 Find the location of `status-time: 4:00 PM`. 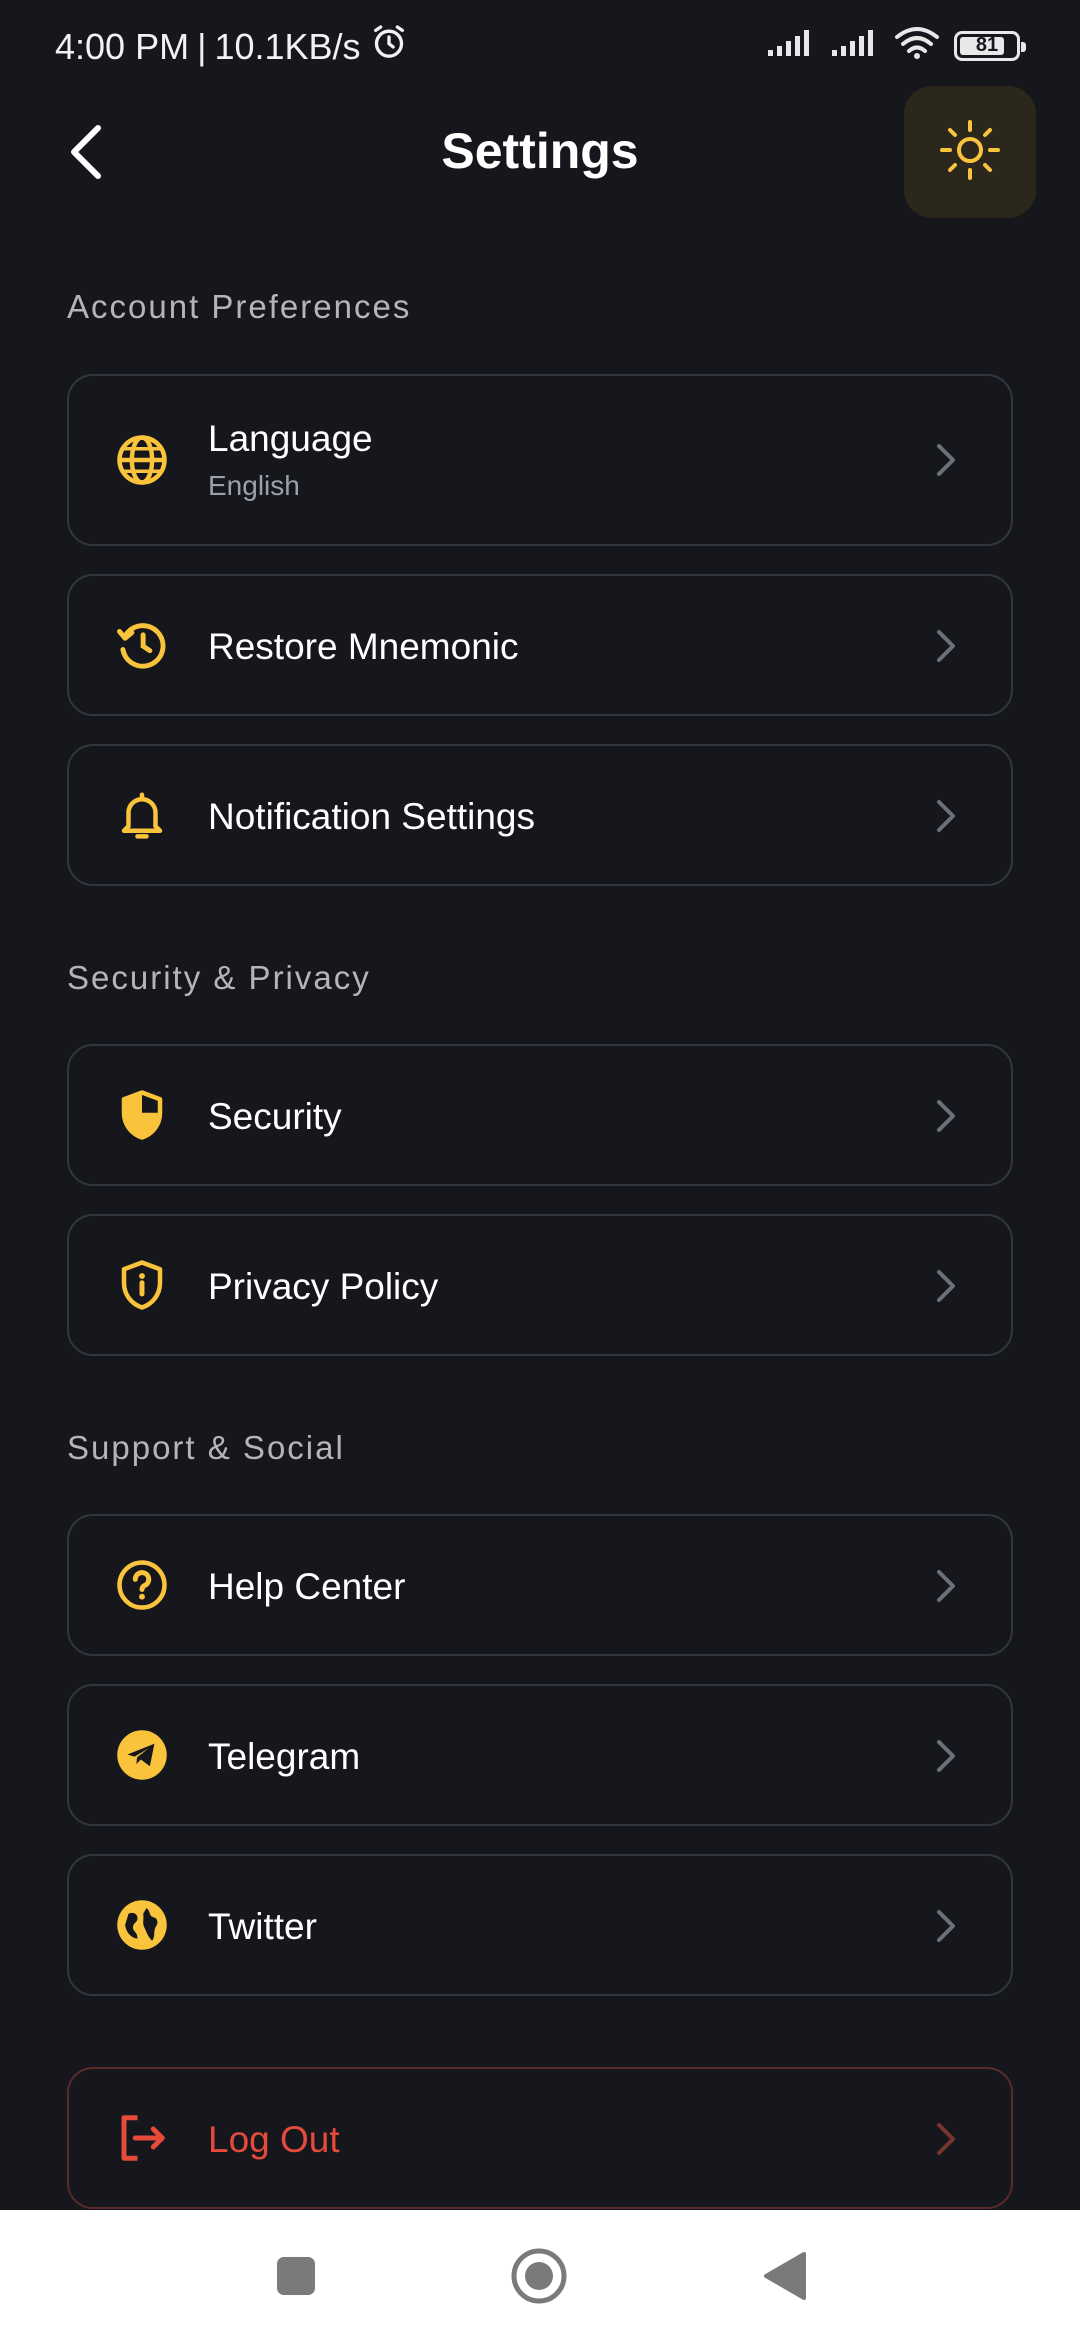

status-time: 4:00 PM is located at coordinates (122, 46).